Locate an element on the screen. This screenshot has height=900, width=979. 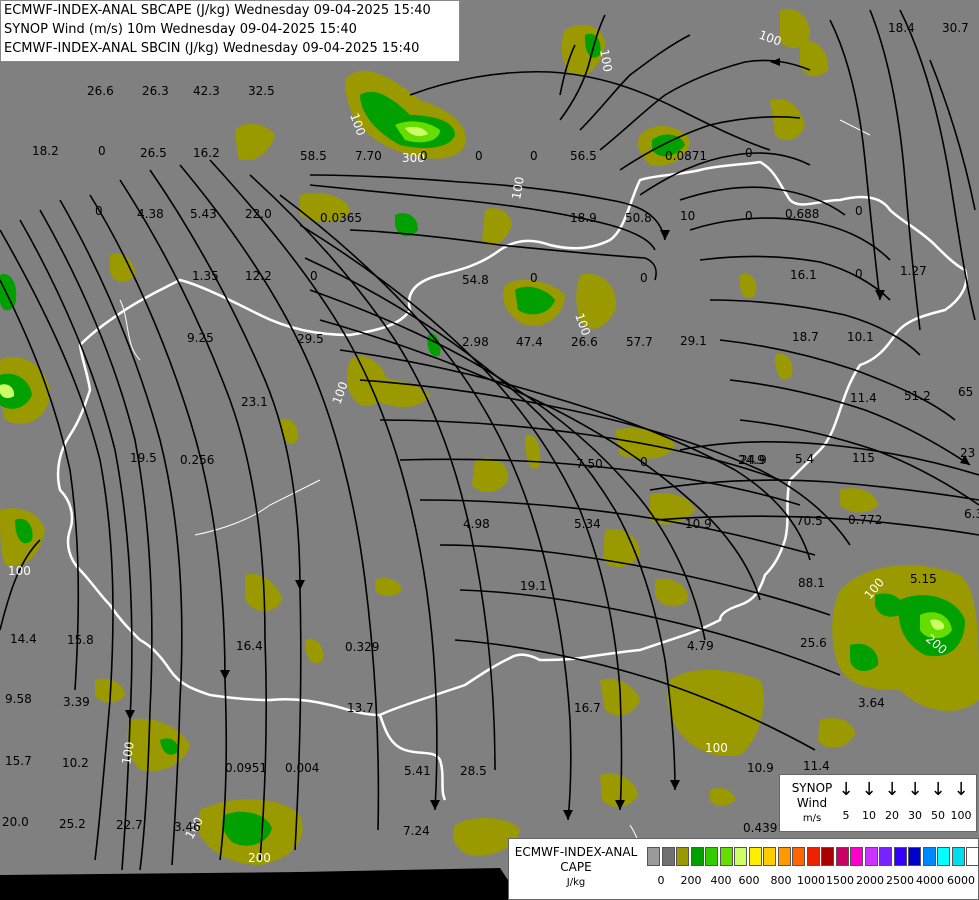
station-value: 13.7 is located at coordinates (360, 708).